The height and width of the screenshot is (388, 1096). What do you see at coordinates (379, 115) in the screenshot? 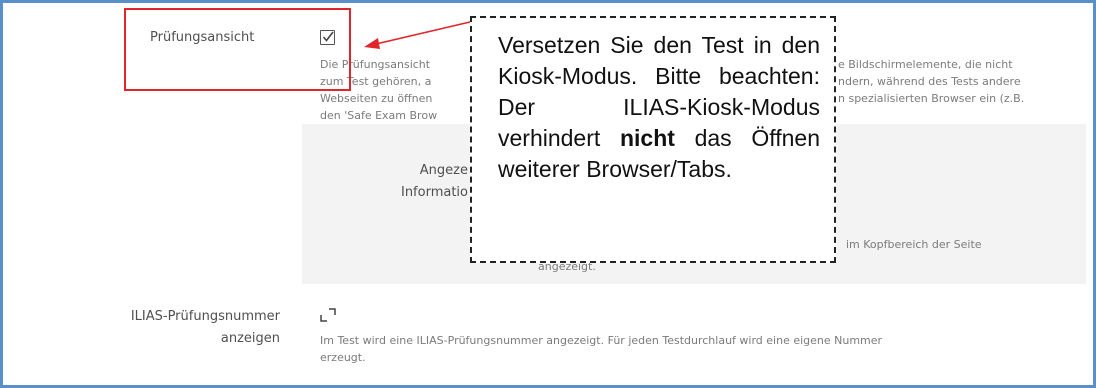
I see `exam-view-desc-line: den 'Safe Exam Brow` at bounding box center [379, 115].